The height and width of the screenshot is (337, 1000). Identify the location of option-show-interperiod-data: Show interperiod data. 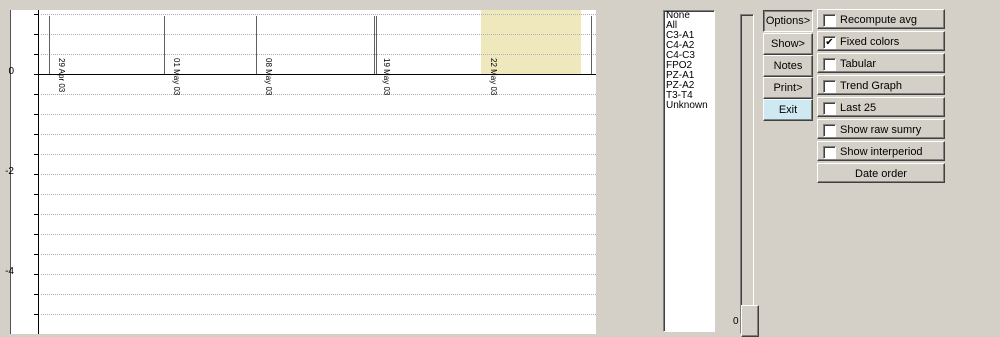
(881, 159).